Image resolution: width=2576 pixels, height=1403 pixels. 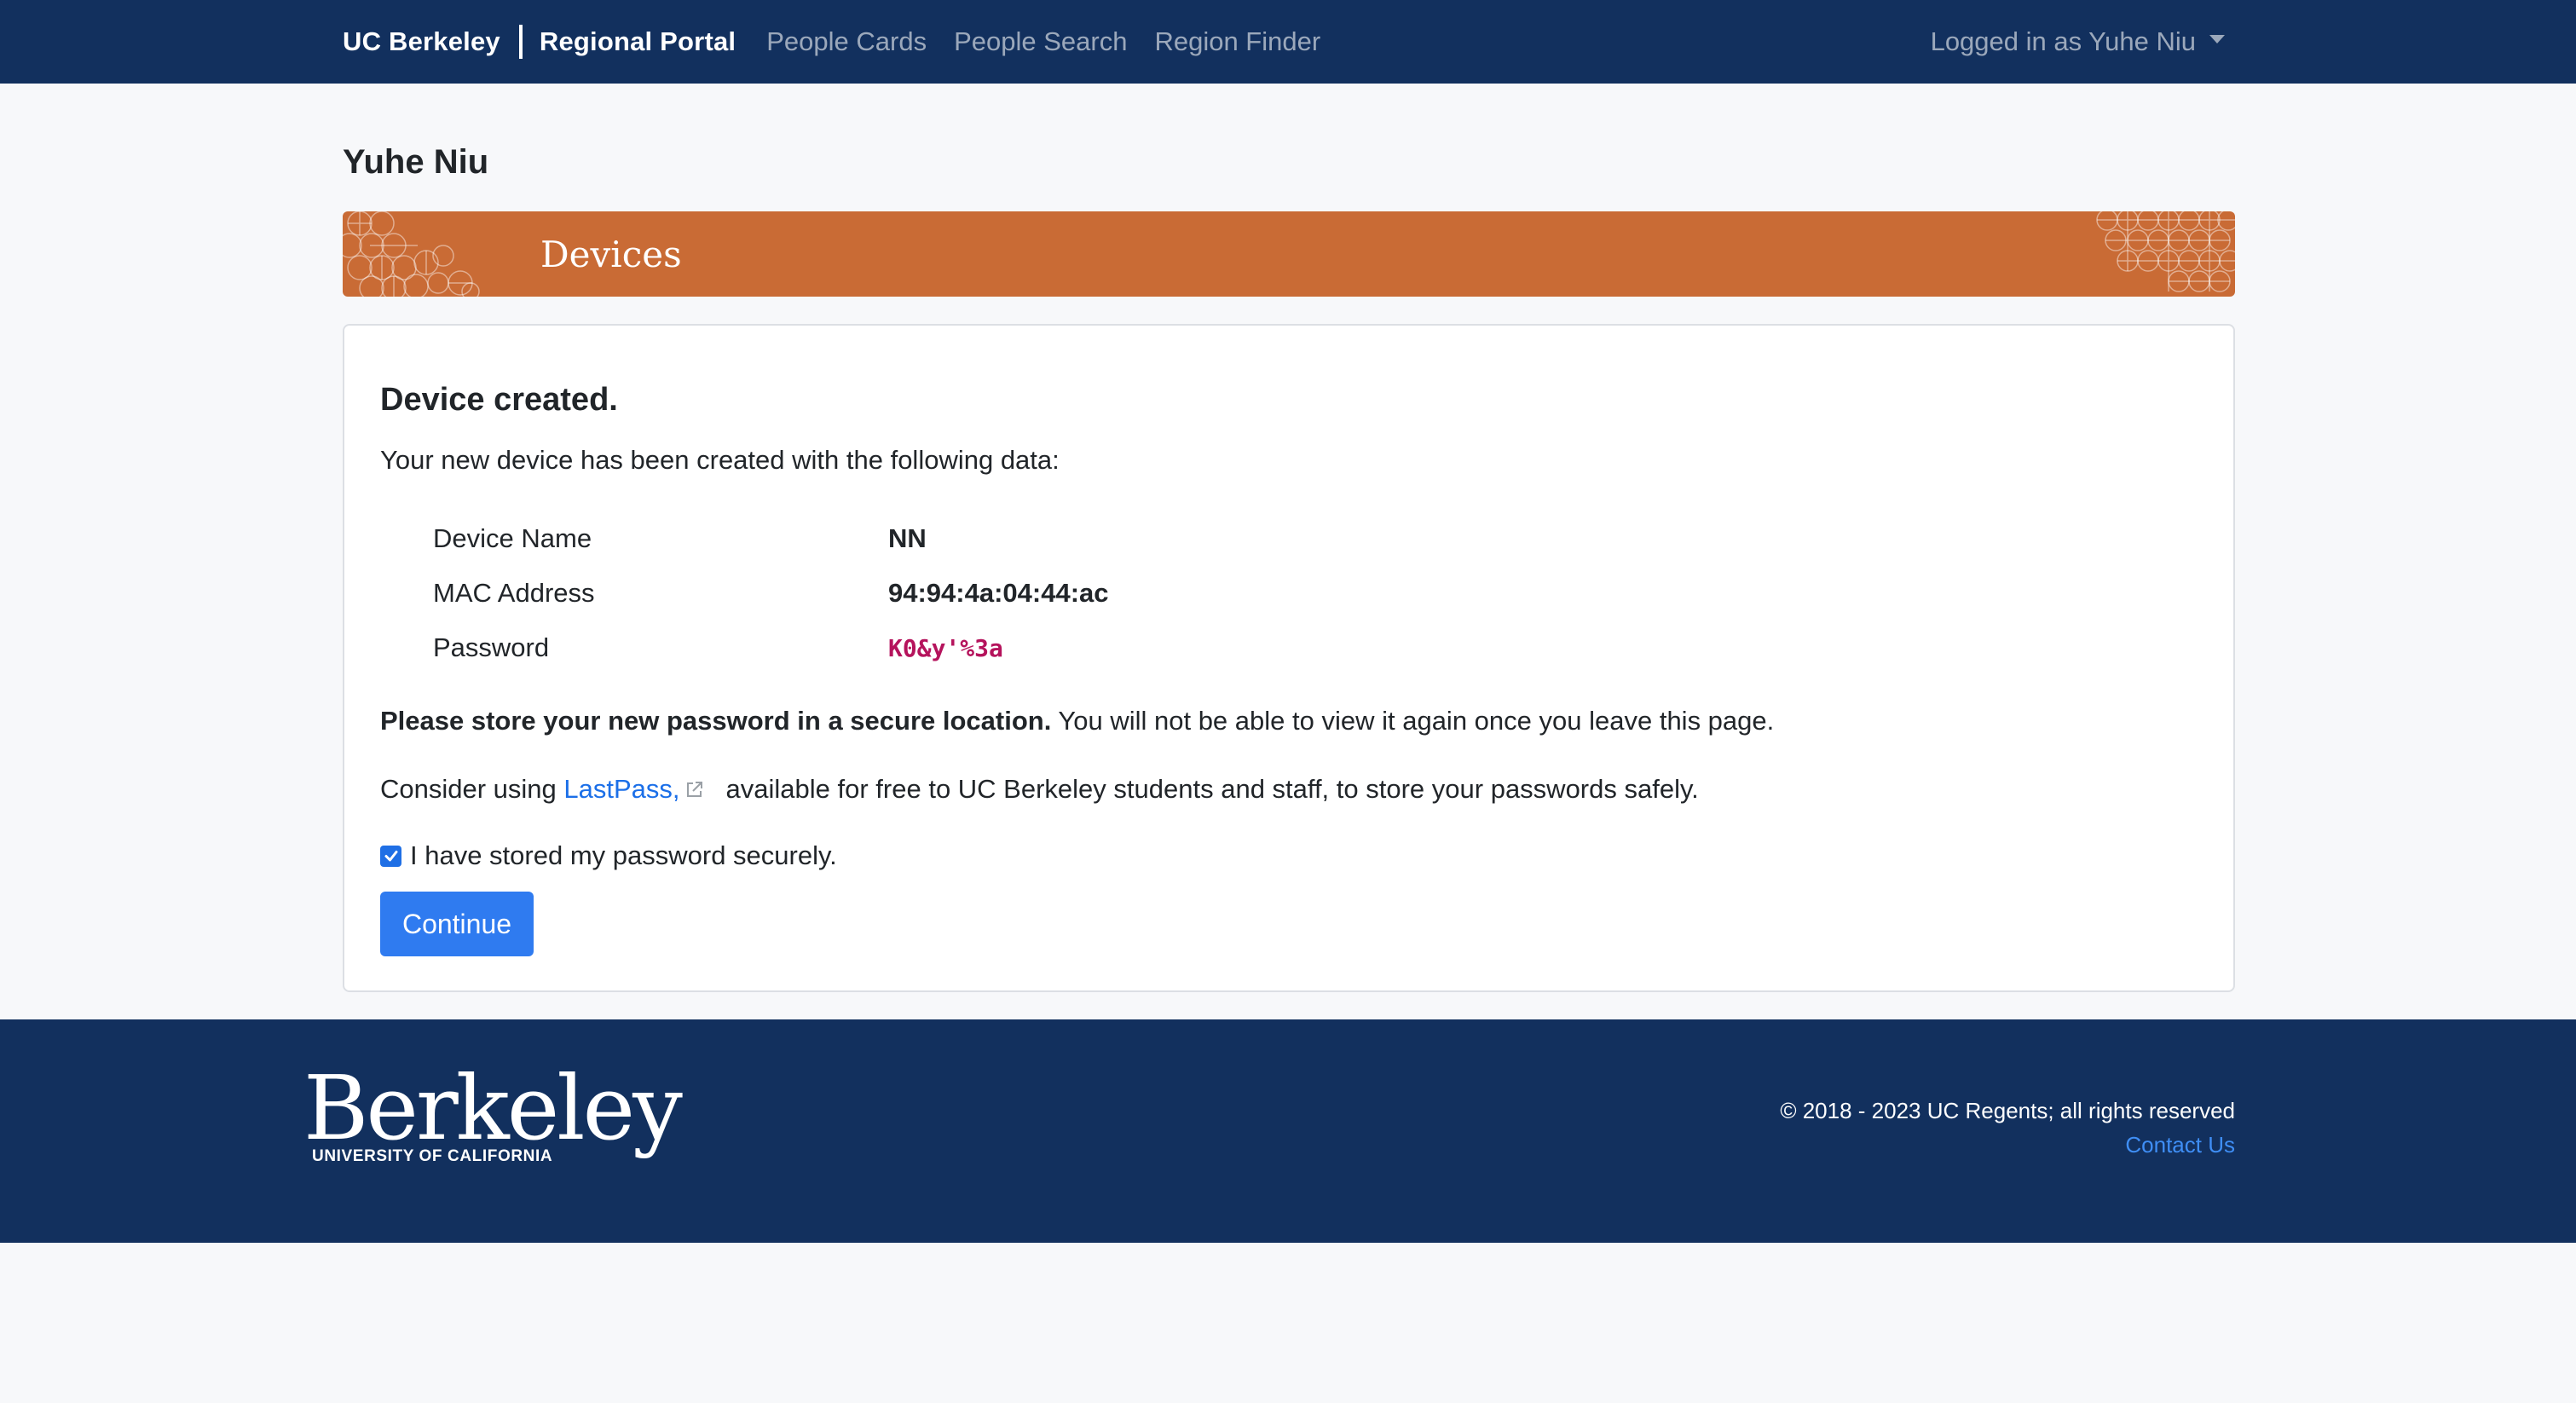 I want to click on page-user-name: Yuhe Niu, so click(x=416, y=162).